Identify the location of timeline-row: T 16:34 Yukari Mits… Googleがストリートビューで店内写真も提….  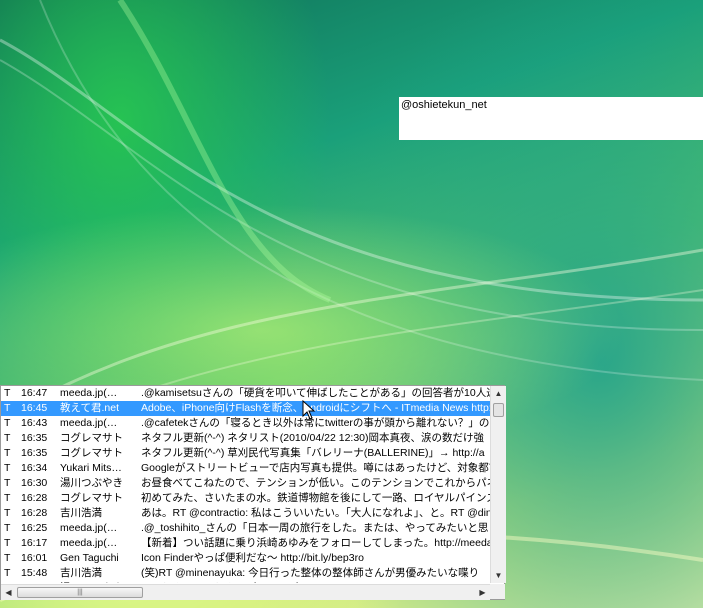
(245, 468).